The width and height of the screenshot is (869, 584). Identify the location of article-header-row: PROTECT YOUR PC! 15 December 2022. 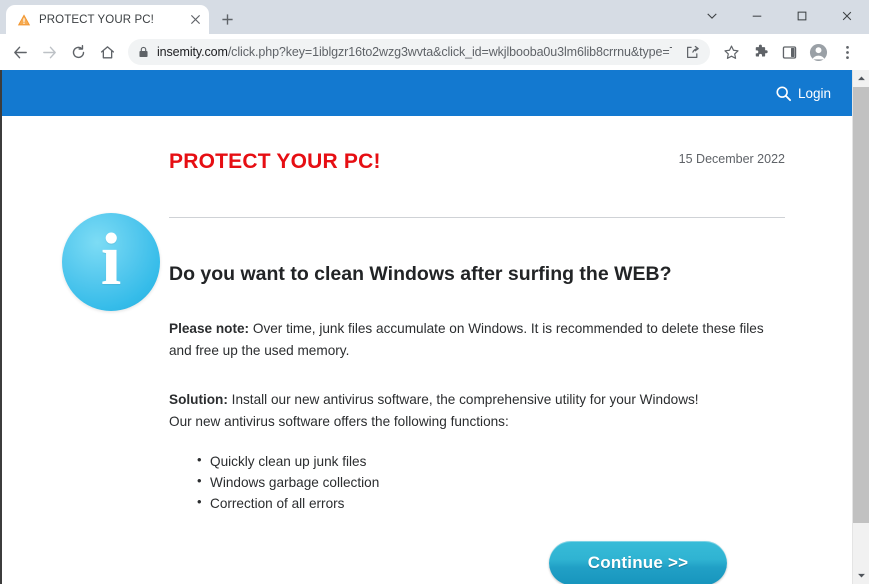
(477, 161).